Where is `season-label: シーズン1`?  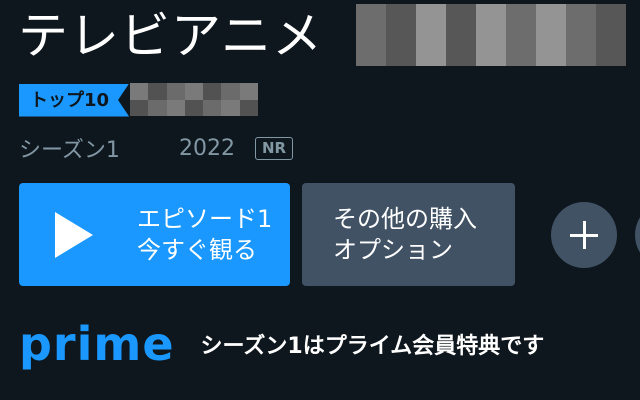 season-label: シーズン1 is located at coordinates (69, 150).